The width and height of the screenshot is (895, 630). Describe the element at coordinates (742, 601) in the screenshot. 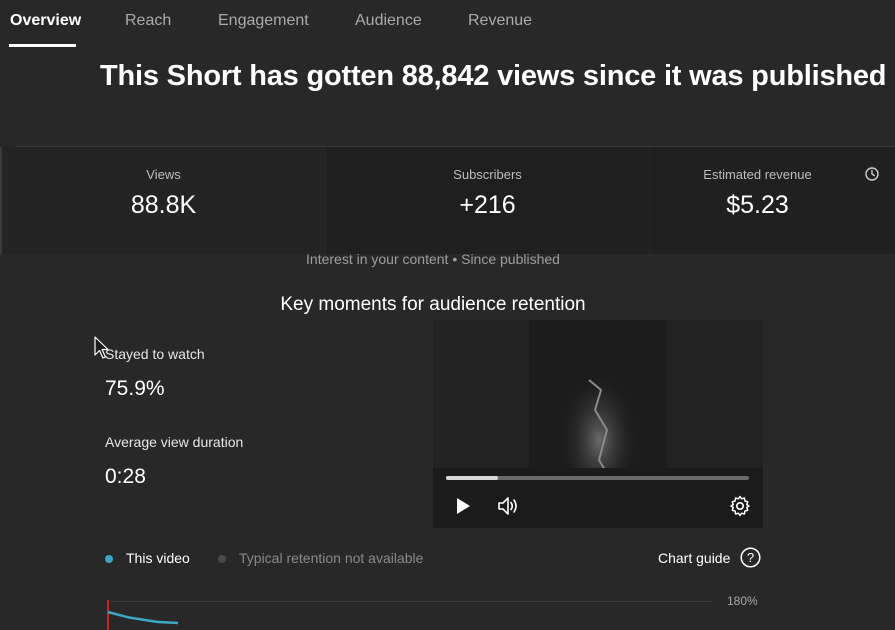

I see `chart-y-tick-top: 180%` at that location.